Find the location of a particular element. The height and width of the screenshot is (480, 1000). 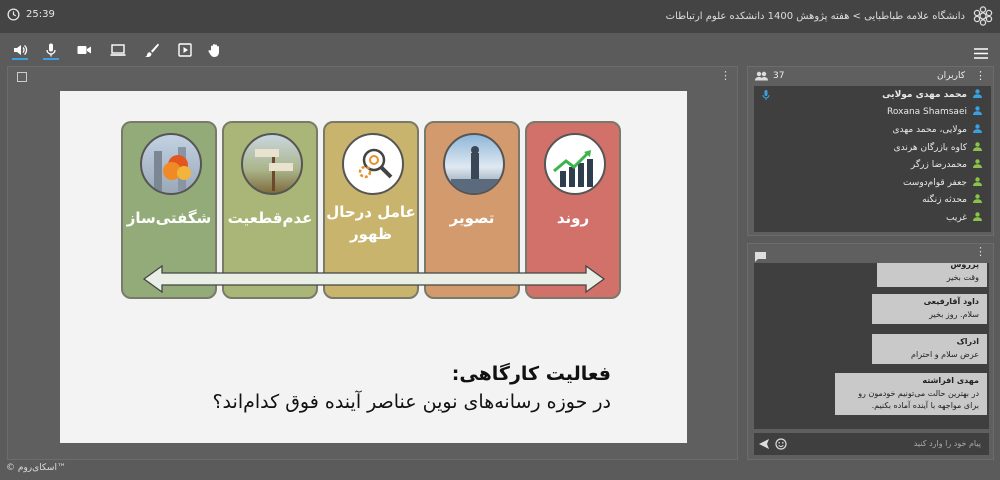

chat-message: ادراک عرض سلام و احترام is located at coordinates (929, 349).